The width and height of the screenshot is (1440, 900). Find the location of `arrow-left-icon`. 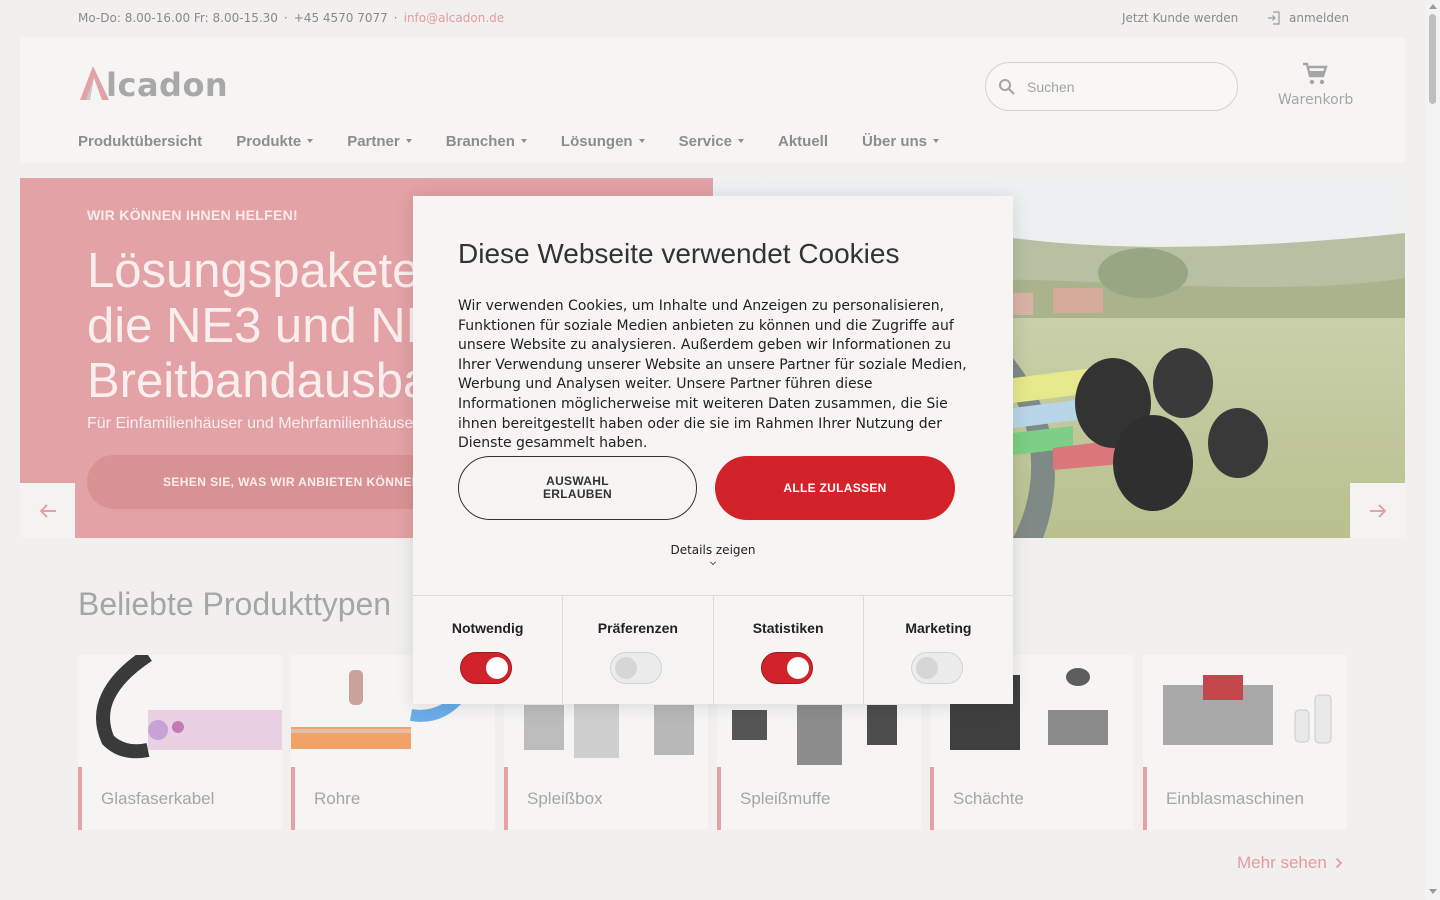

arrow-left-icon is located at coordinates (47, 510).